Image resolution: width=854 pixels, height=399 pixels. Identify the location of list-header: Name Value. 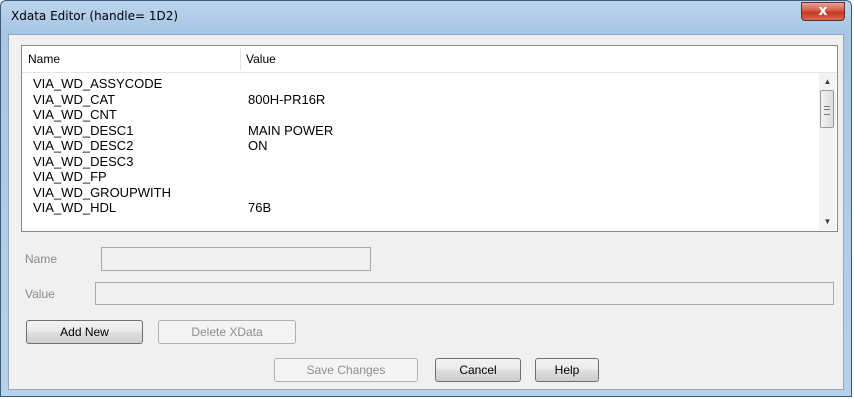
(429, 59).